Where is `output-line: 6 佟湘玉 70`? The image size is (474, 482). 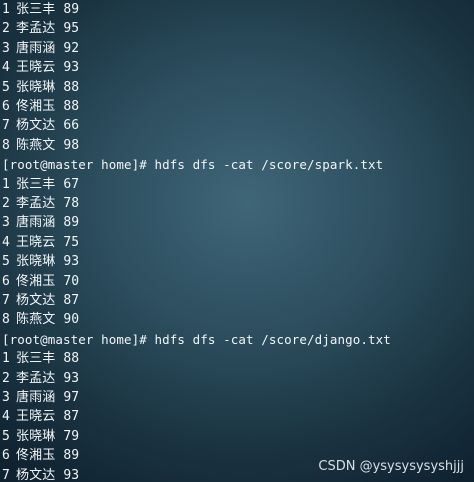
output-line: 6 佟湘玉 70 is located at coordinates (41, 281).